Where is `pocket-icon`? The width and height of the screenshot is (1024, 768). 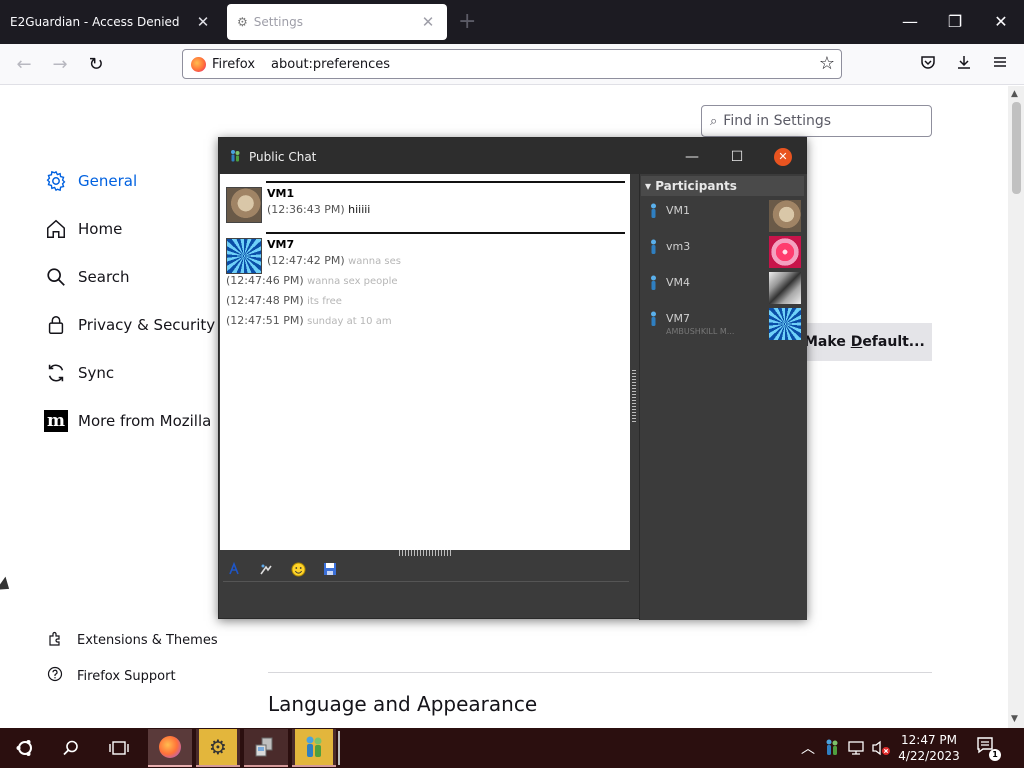
pocket-icon is located at coordinates (928, 65).